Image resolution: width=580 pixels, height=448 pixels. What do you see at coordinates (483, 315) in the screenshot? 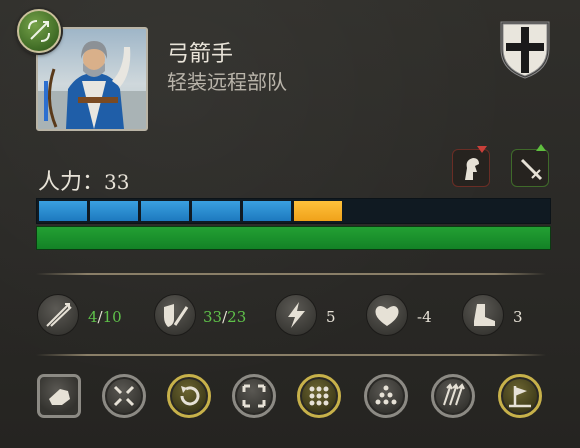
I see `boot-icon` at bounding box center [483, 315].